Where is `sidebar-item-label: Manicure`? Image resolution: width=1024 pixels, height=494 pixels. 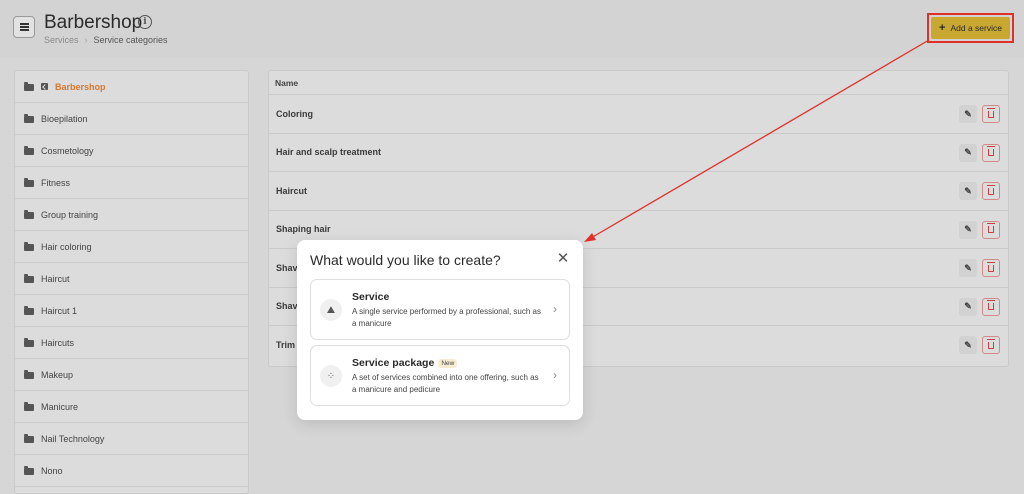
sidebar-item-label: Manicure is located at coordinates (60, 406).